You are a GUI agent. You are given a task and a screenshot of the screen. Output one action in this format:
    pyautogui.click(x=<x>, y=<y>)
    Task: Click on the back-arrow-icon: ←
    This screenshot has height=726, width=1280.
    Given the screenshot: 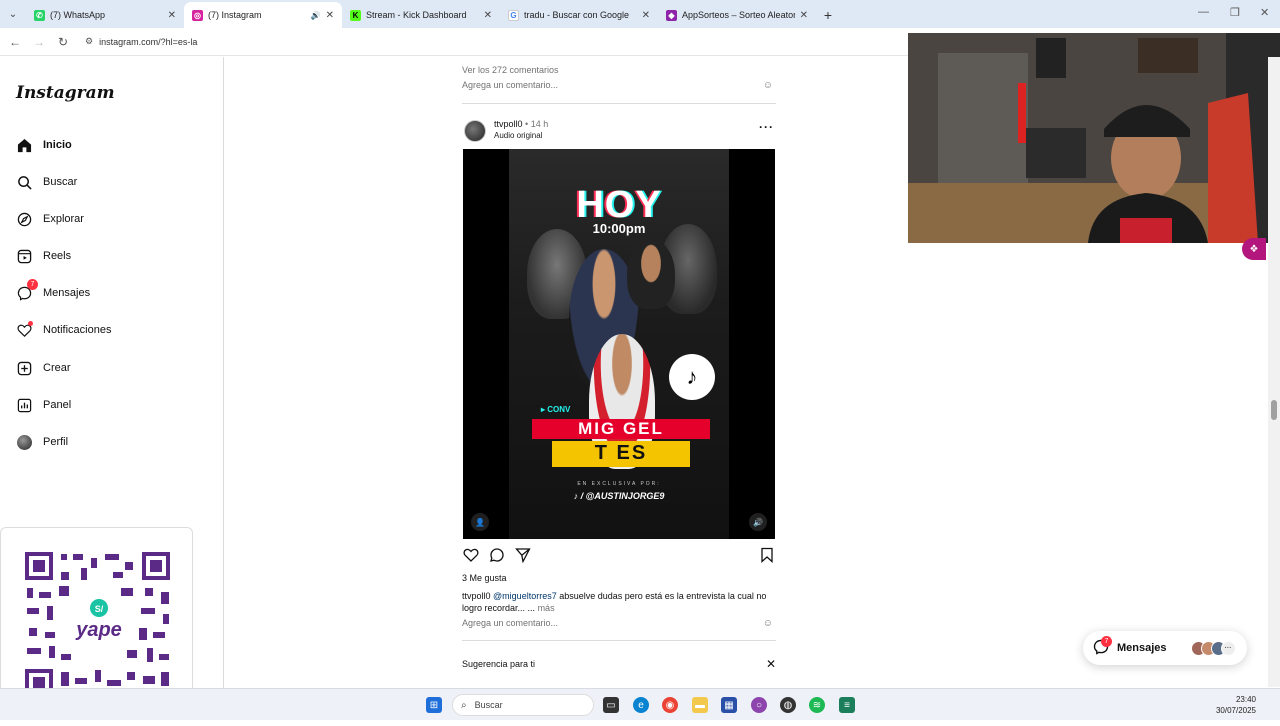 What is the action you would take?
    pyautogui.click(x=15, y=42)
    